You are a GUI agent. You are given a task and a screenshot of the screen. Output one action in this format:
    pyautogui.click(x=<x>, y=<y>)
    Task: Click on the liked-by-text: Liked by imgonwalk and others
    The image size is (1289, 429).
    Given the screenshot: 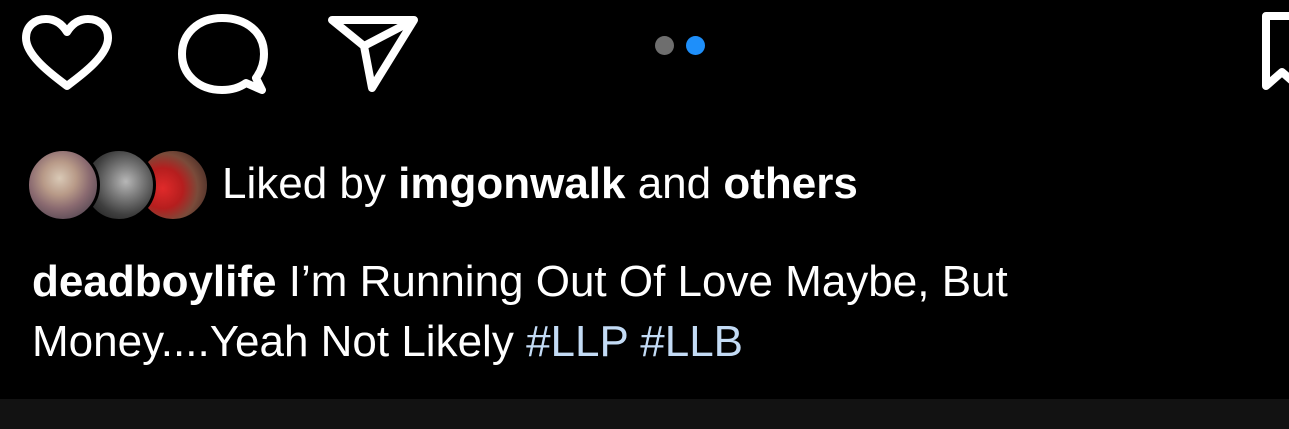 What is the action you would take?
    pyautogui.click(x=540, y=184)
    